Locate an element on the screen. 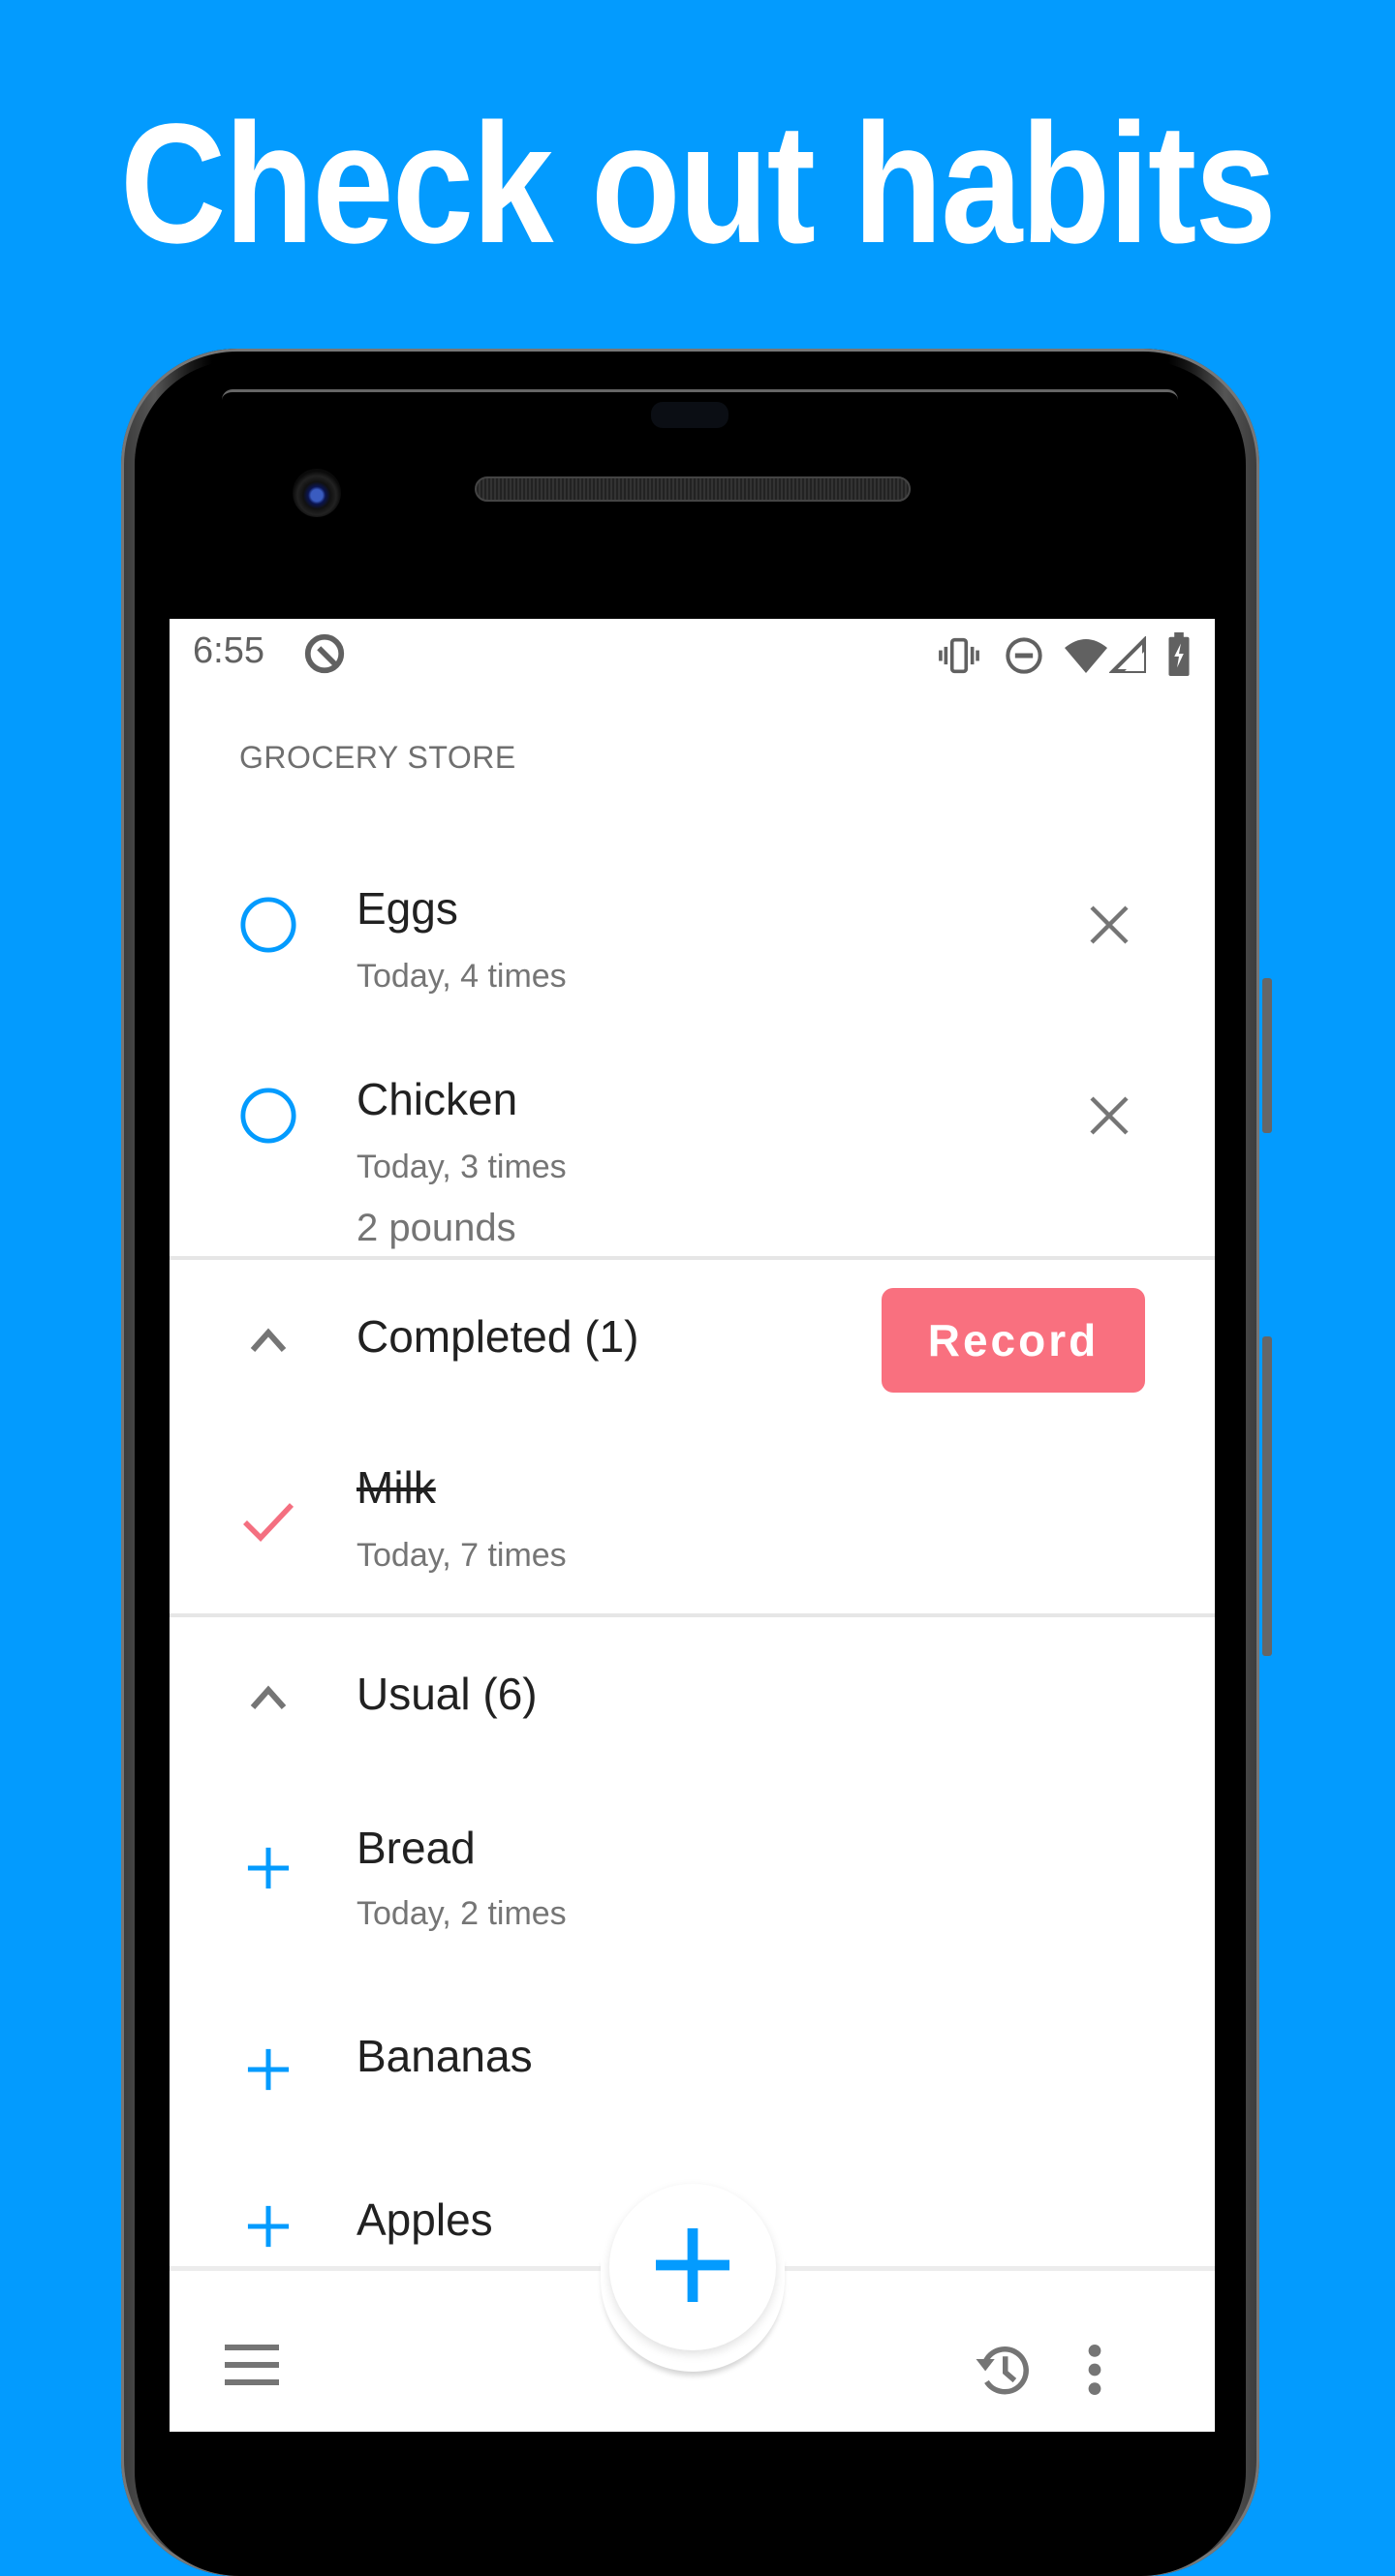 This screenshot has width=1395, height=2576. history-icon is located at coordinates (1003, 2372).